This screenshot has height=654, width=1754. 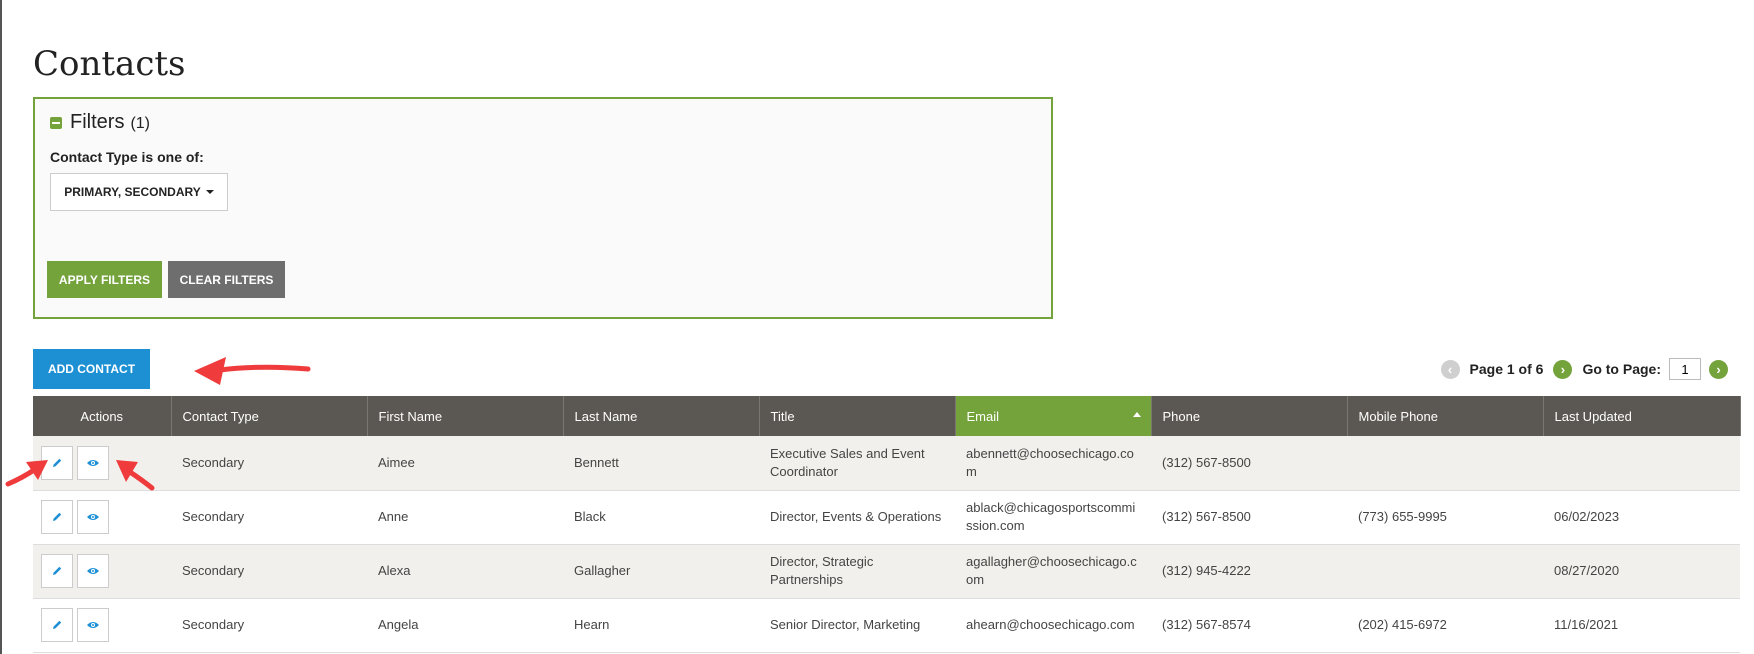 I want to click on cell-last-updated, so click(x=1641, y=463).